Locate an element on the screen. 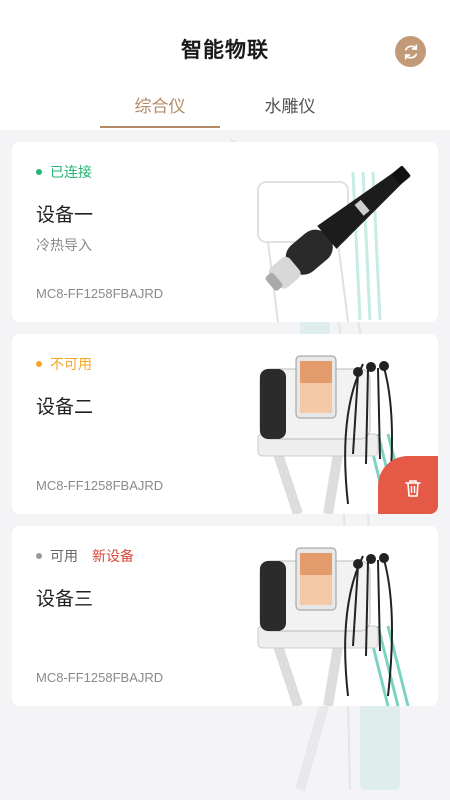  status-text: 已连接 is located at coordinates (71, 173).